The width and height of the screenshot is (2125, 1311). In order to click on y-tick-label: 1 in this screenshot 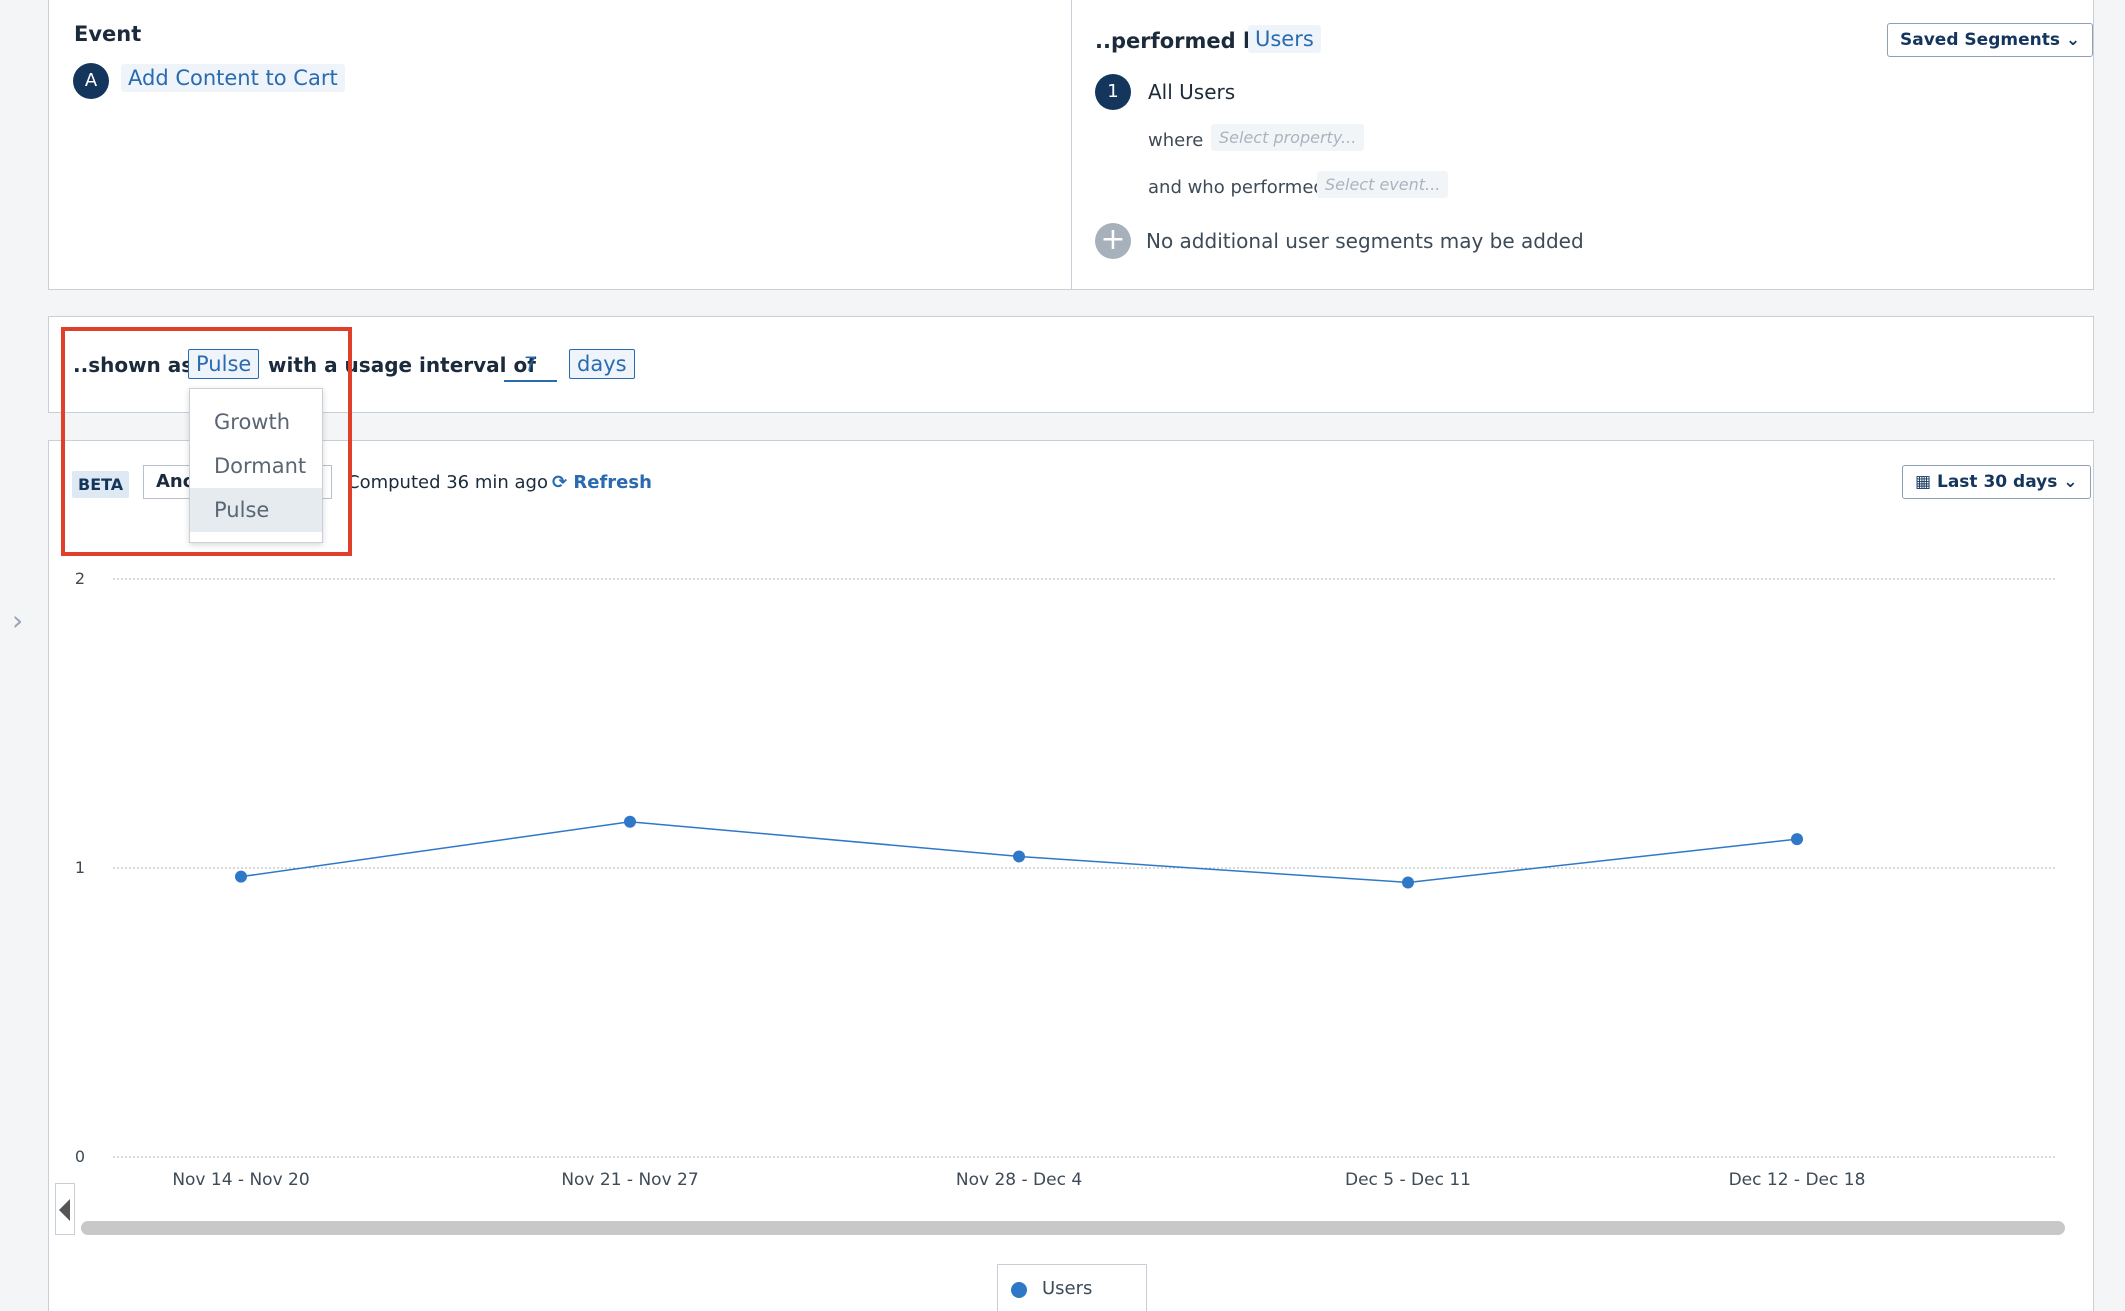, I will do `click(80, 867)`.